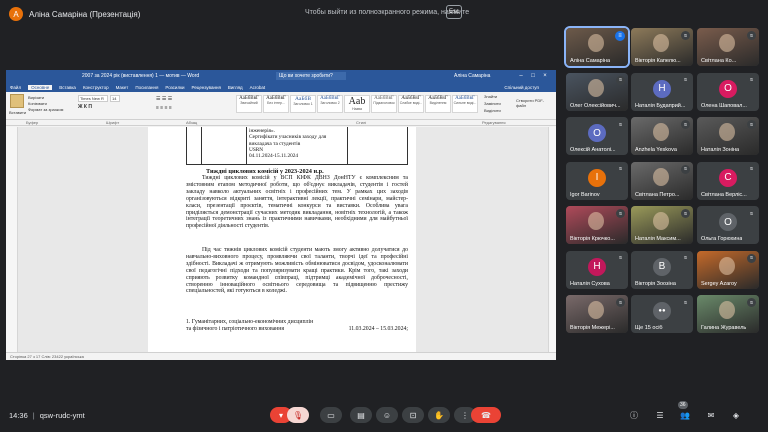 Image resolution: width=768 pixels, height=432 pixels. Describe the element at coordinates (490, 96) in the screenshot. I see `find-button: Знайти` at that location.